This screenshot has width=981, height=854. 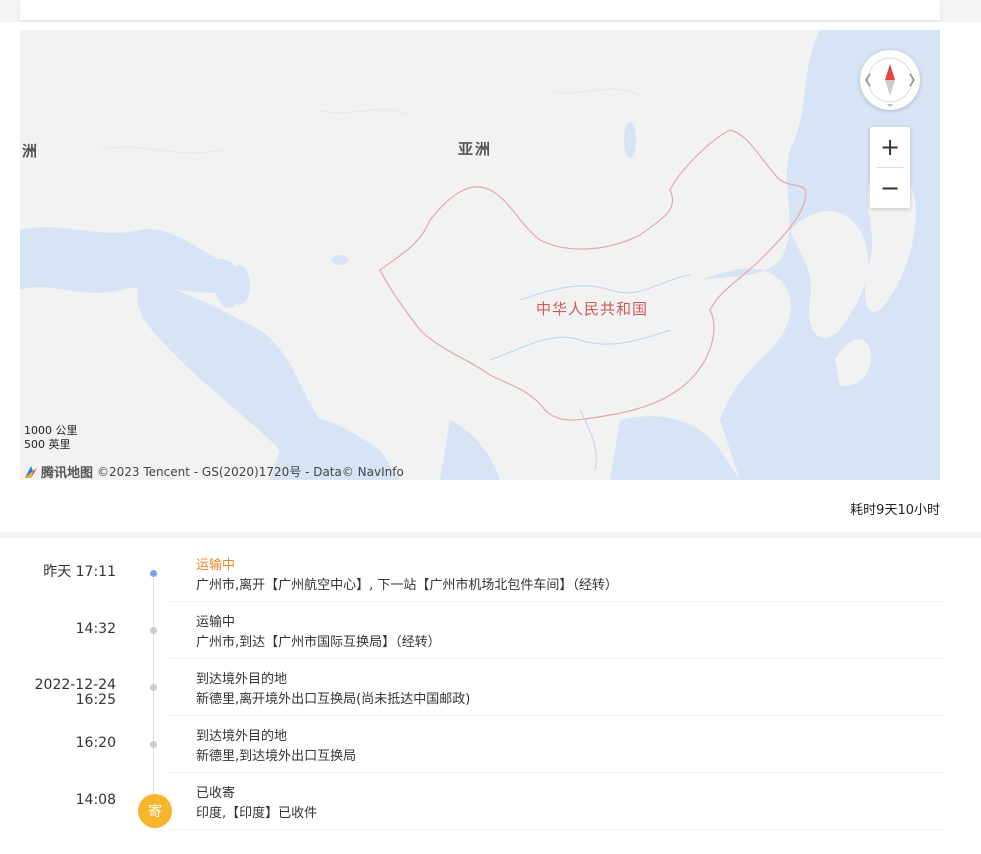 What do you see at coordinates (480, 10) in the screenshot?
I see `top-card` at bounding box center [480, 10].